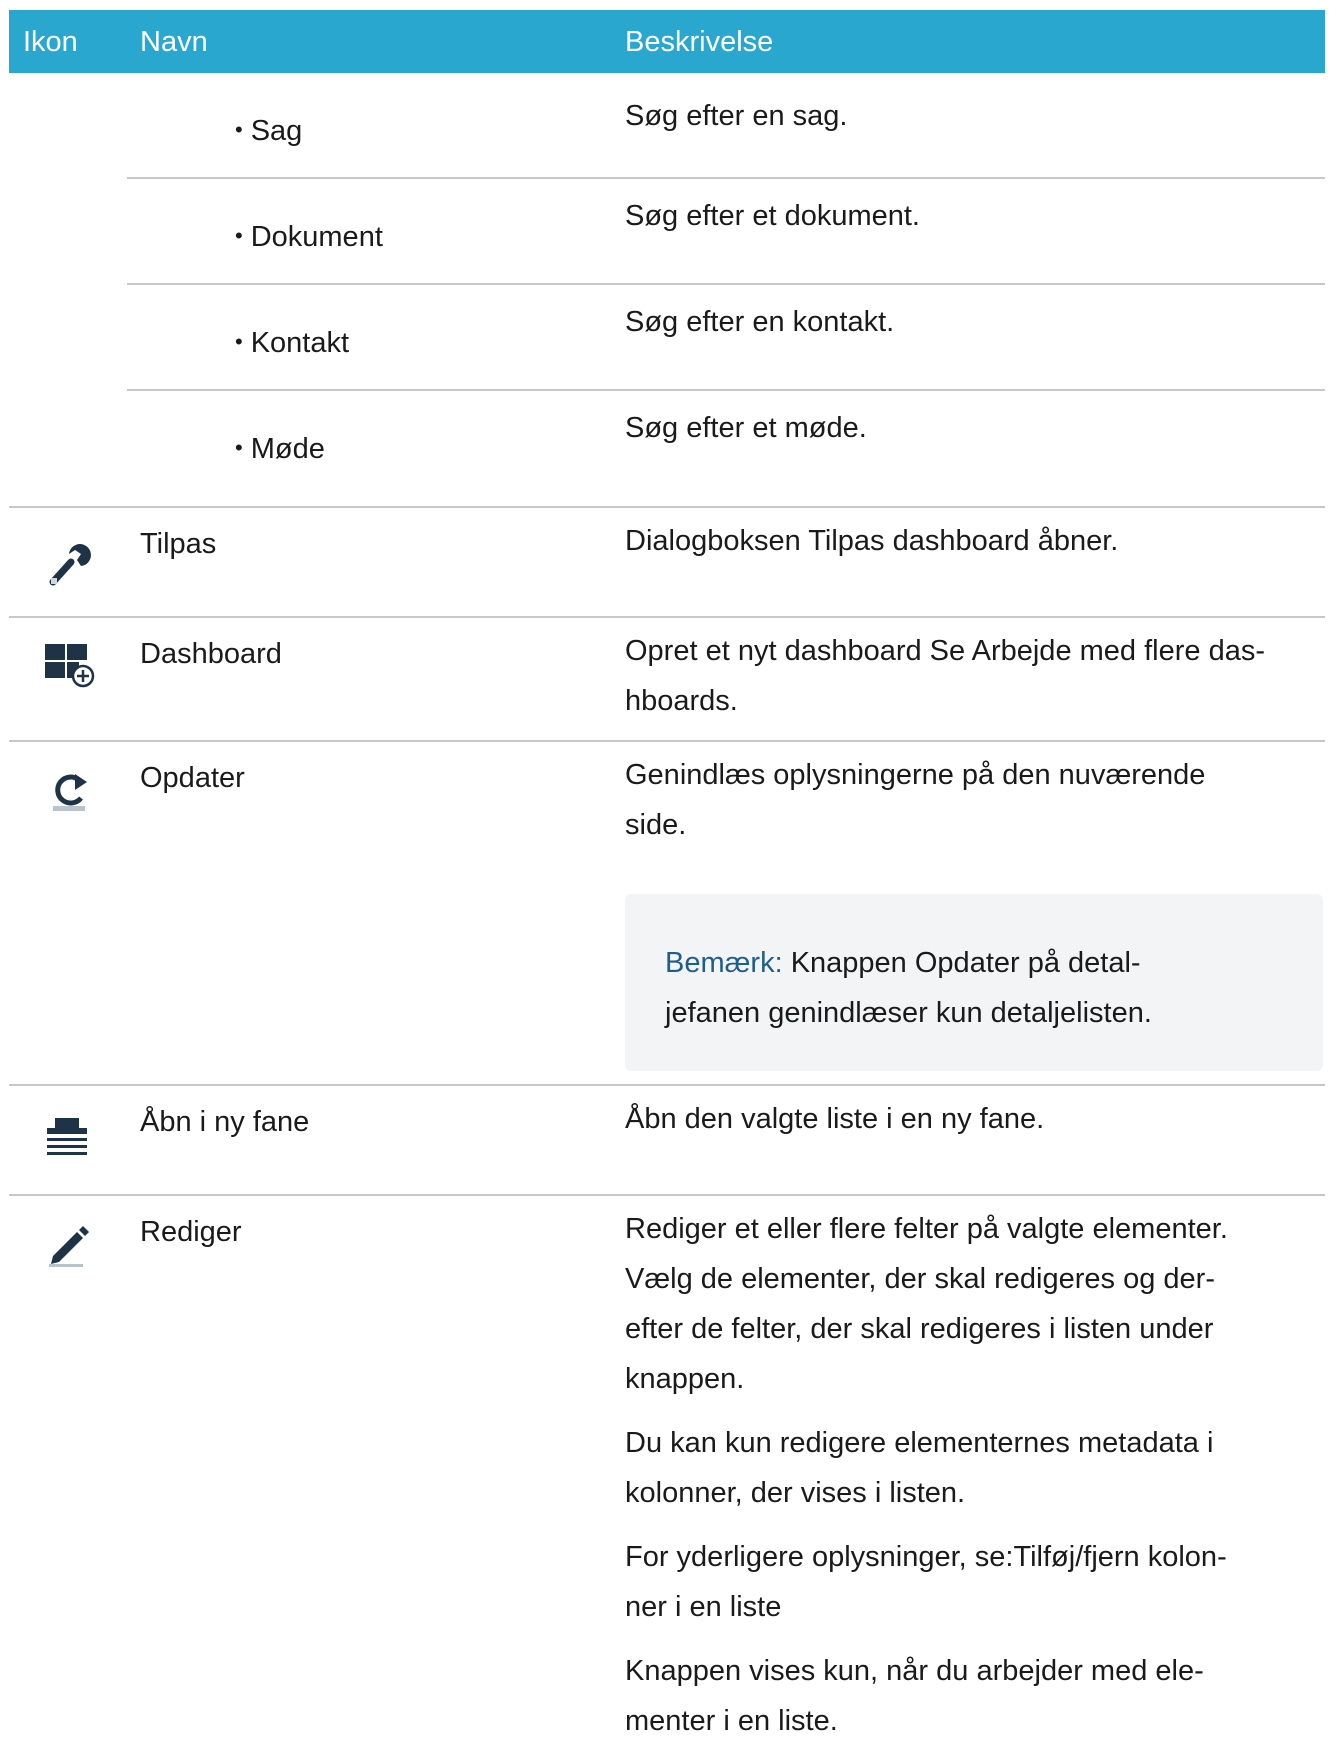  I want to click on note-pre: Knappen, so click(848, 963).